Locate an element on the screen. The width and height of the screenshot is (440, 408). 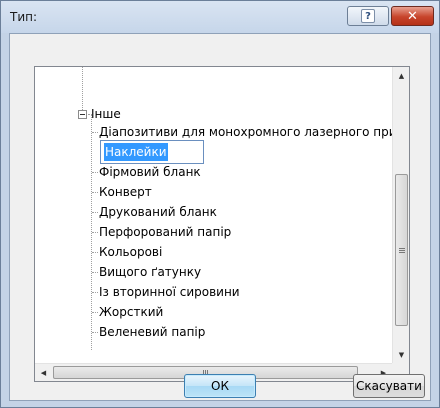
help-icon: ? is located at coordinates (368, 16).